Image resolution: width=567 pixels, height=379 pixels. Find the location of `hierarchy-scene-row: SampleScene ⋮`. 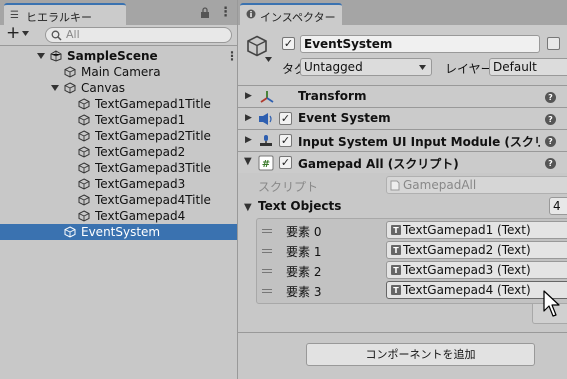

hierarchy-scene-row: SampleScene ⋮ is located at coordinates (119, 56).